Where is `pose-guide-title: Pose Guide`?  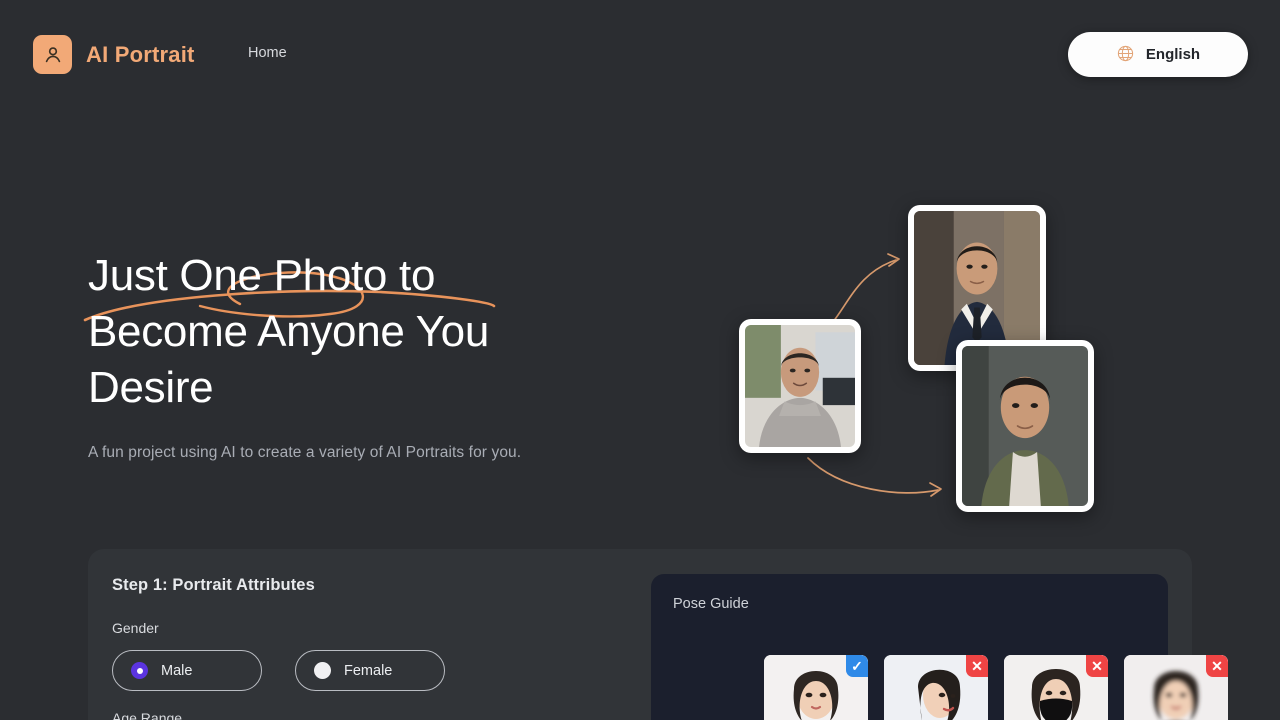
pose-guide-title: Pose Guide is located at coordinates (711, 604).